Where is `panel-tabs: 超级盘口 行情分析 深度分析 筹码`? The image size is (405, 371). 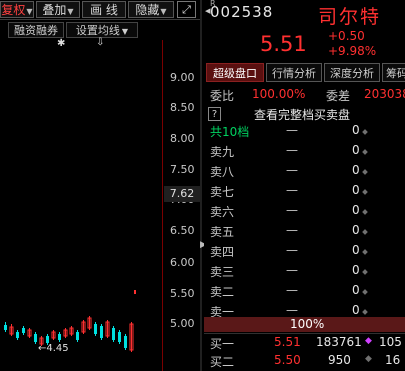
panel-tabs: 超级盘口 行情分析 深度分析 筹码 is located at coordinates (304, 72).